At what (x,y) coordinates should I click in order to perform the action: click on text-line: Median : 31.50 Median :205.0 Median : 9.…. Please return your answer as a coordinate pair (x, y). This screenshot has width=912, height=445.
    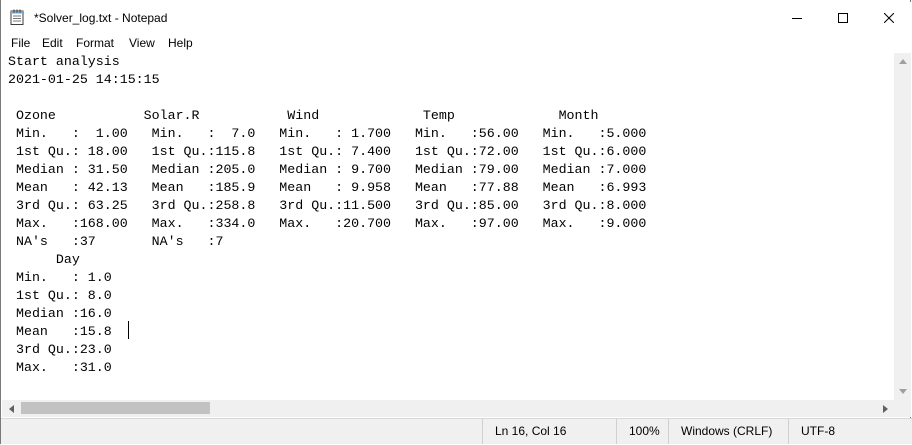
    Looking at the image, I should click on (327, 169).